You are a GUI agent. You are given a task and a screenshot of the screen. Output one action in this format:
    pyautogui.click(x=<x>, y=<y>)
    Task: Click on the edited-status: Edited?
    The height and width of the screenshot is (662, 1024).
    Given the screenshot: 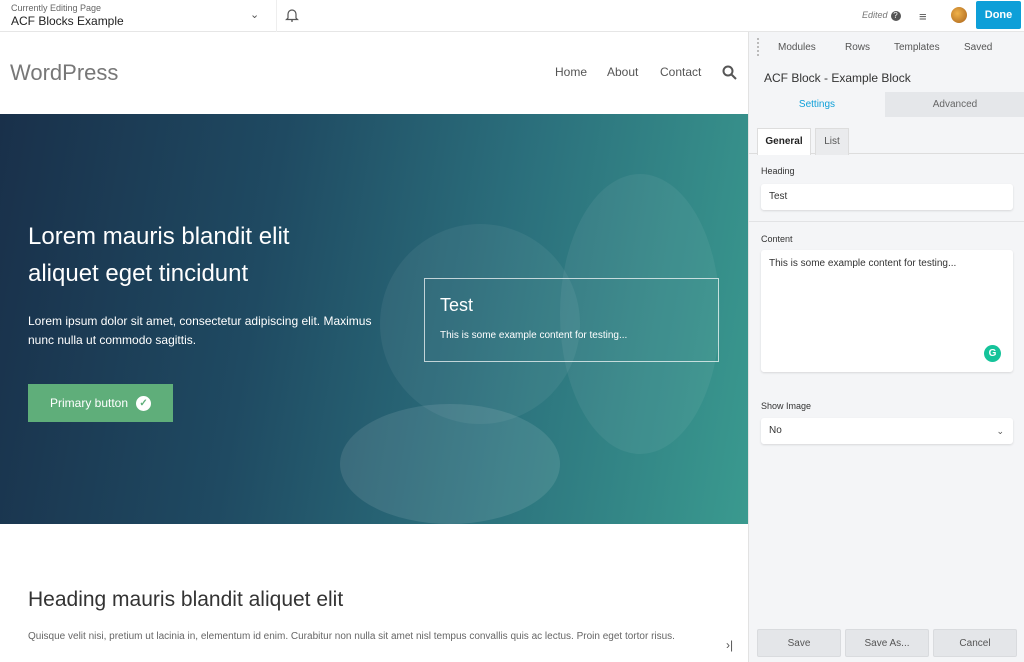 What is the action you would take?
    pyautogui.click(x=881, y=15)
    